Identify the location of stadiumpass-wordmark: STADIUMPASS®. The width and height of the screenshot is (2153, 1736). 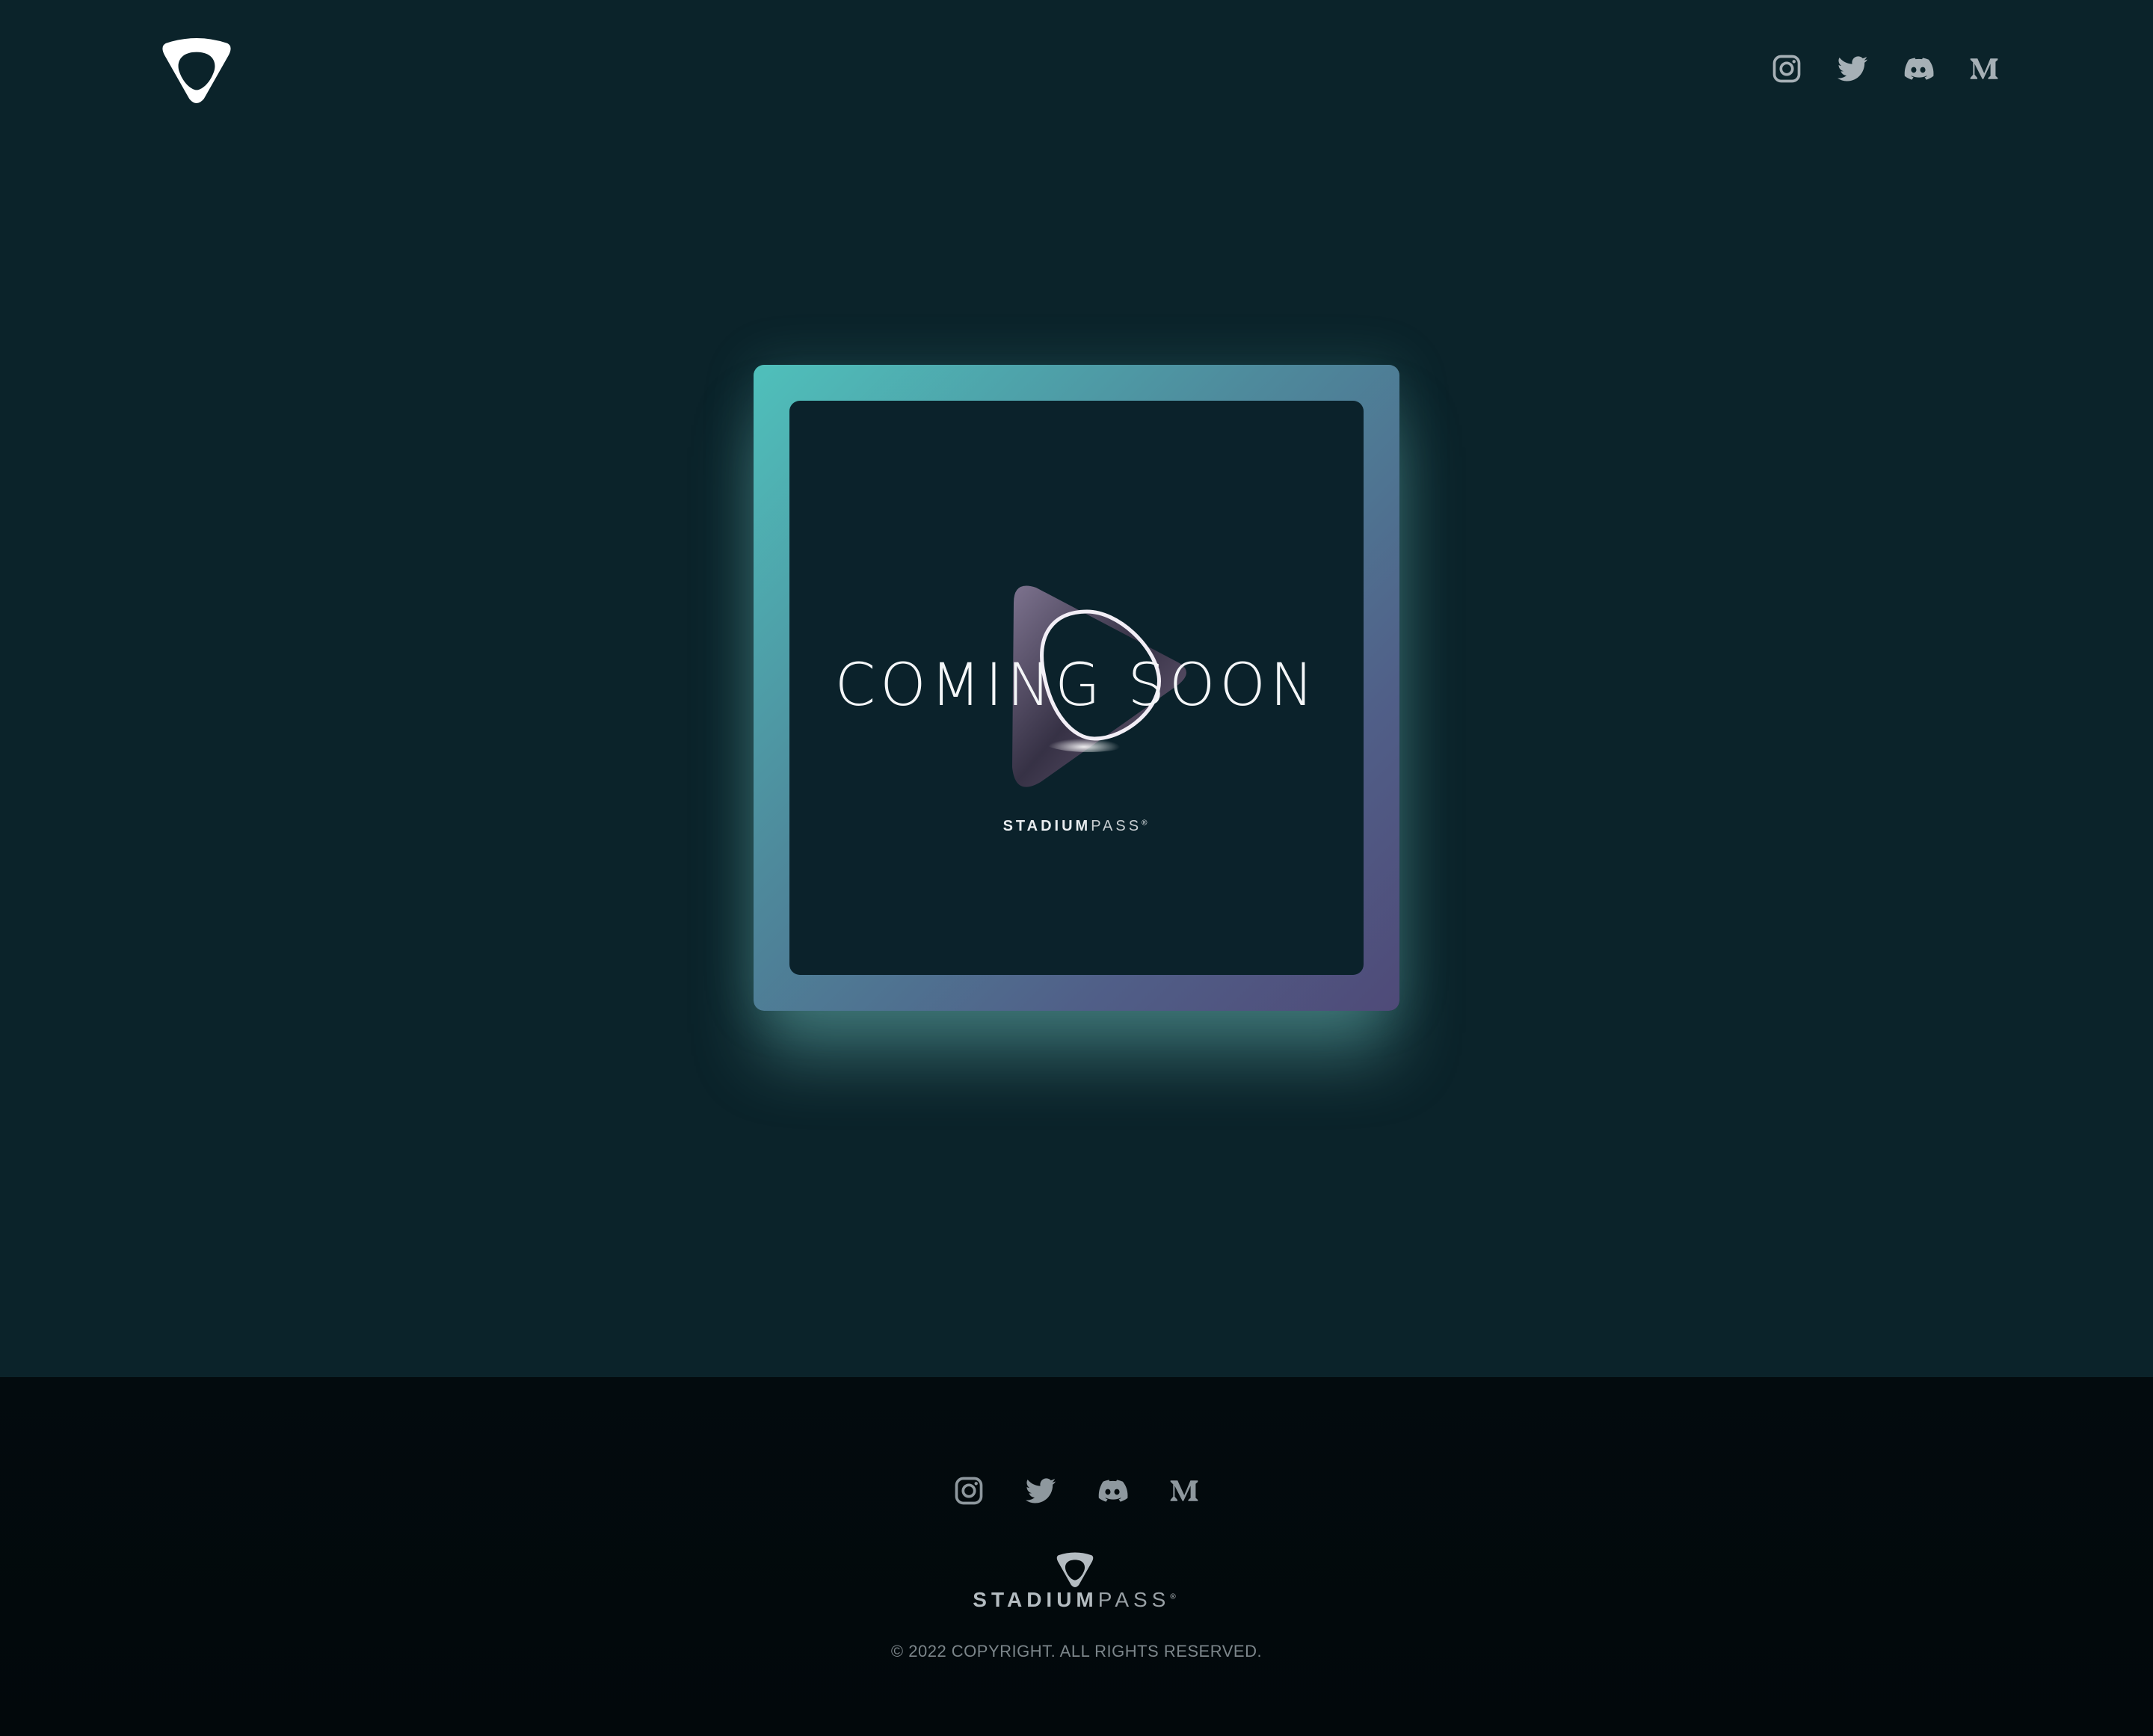
(1076, 826).